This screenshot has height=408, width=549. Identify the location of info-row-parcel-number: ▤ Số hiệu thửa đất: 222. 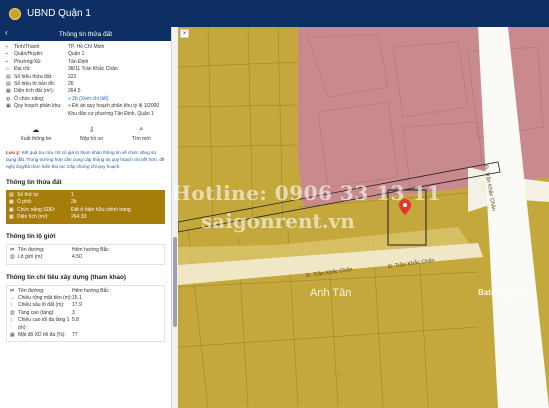
(41, 76).